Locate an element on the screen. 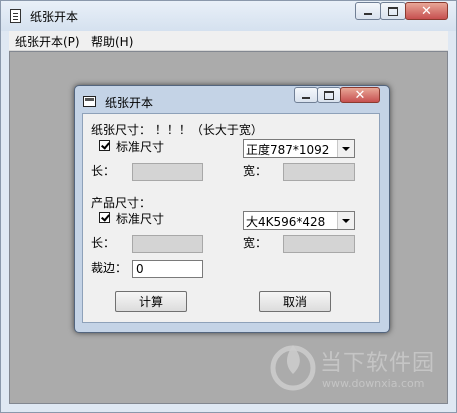  product-width-input is located at coordinates (319, 244).